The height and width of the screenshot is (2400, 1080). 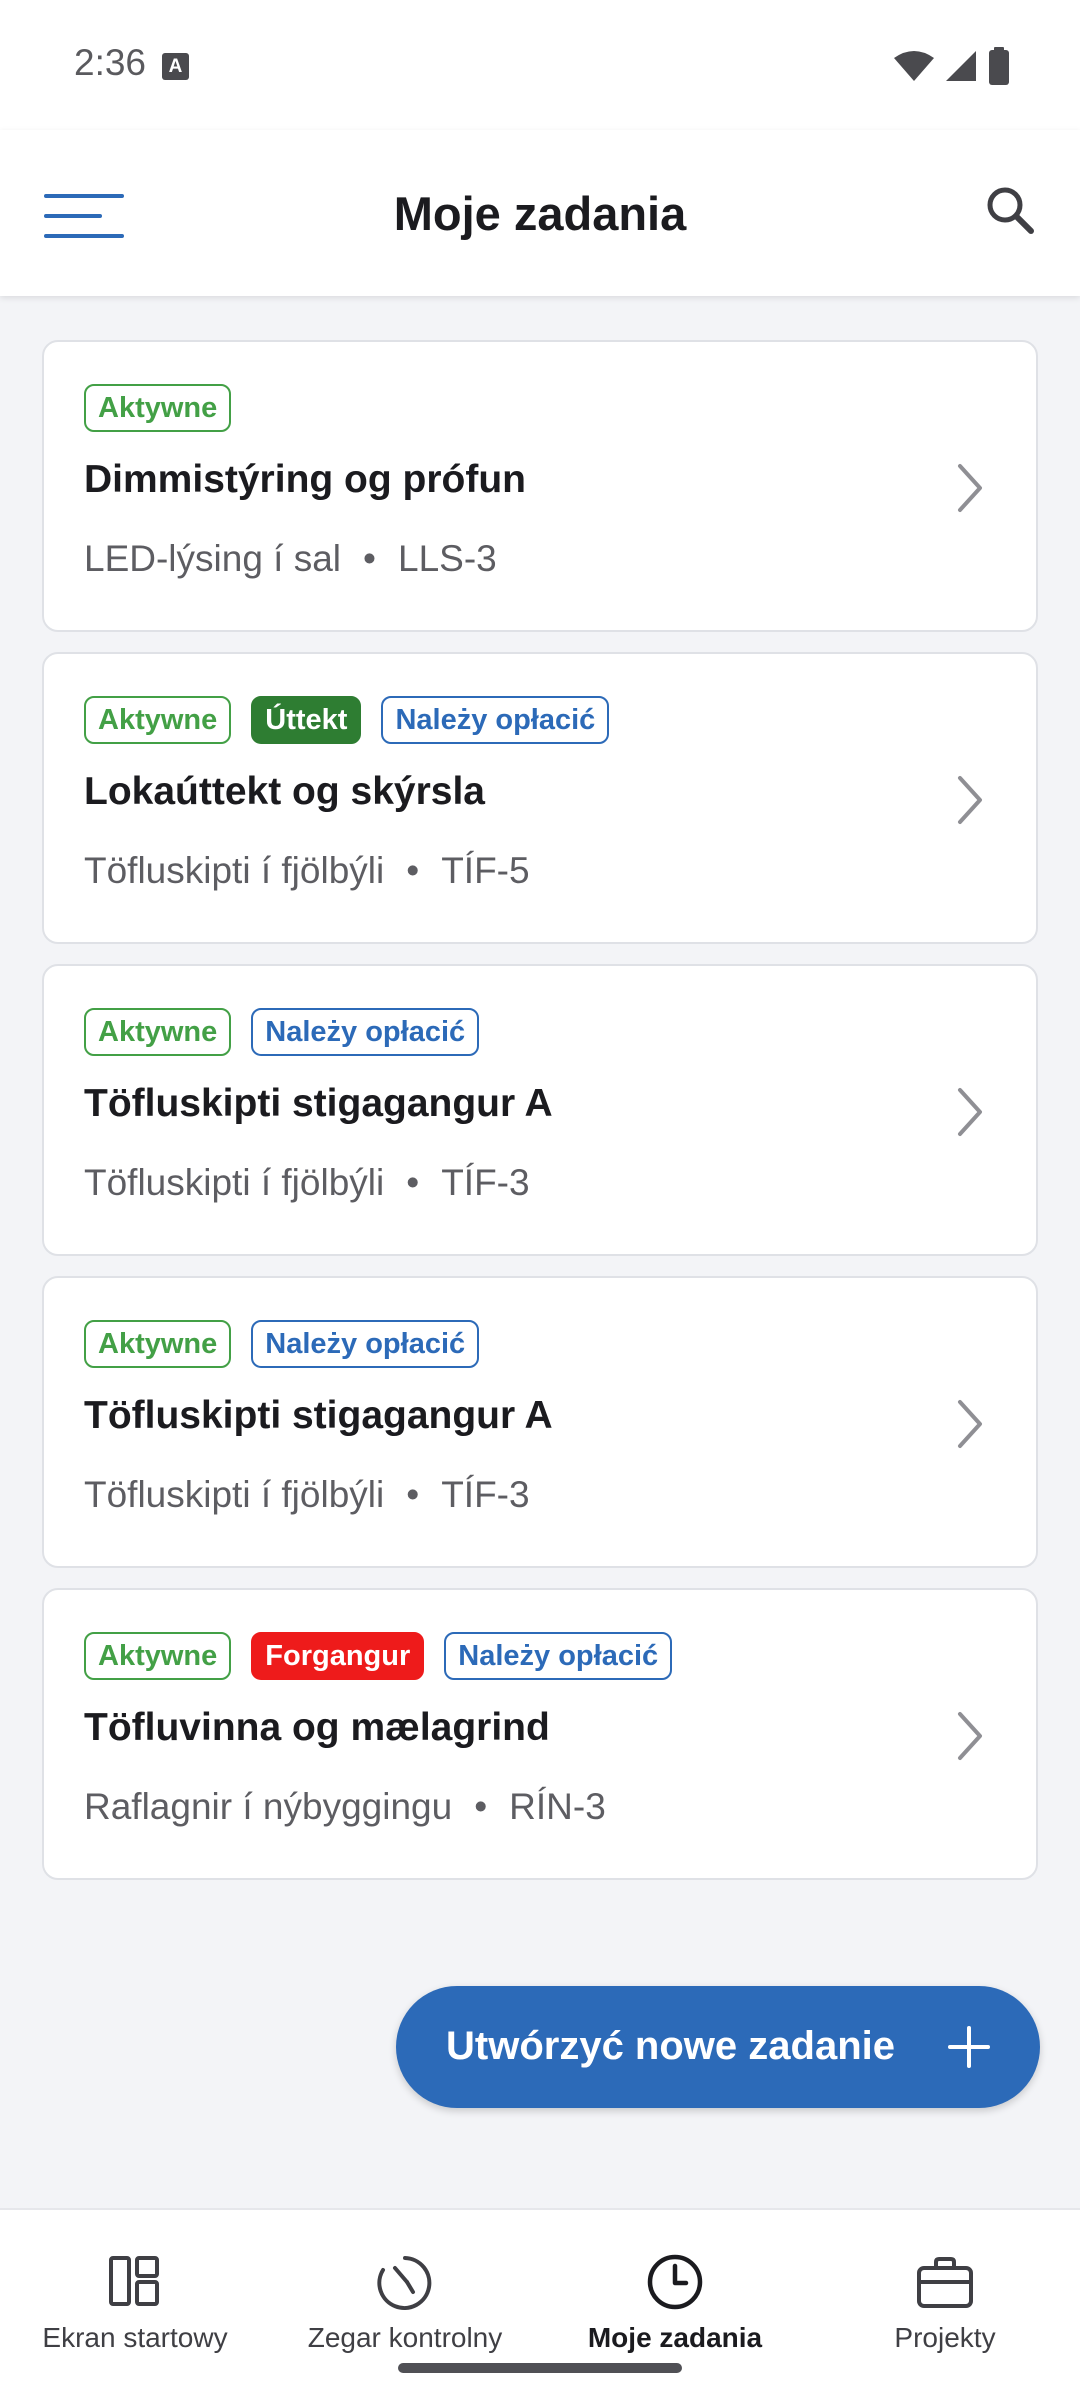 What do you see at coordinates (175, 66) in the screenshot?
I see `a-notification-icon: A` at bounding box center [175, 66].